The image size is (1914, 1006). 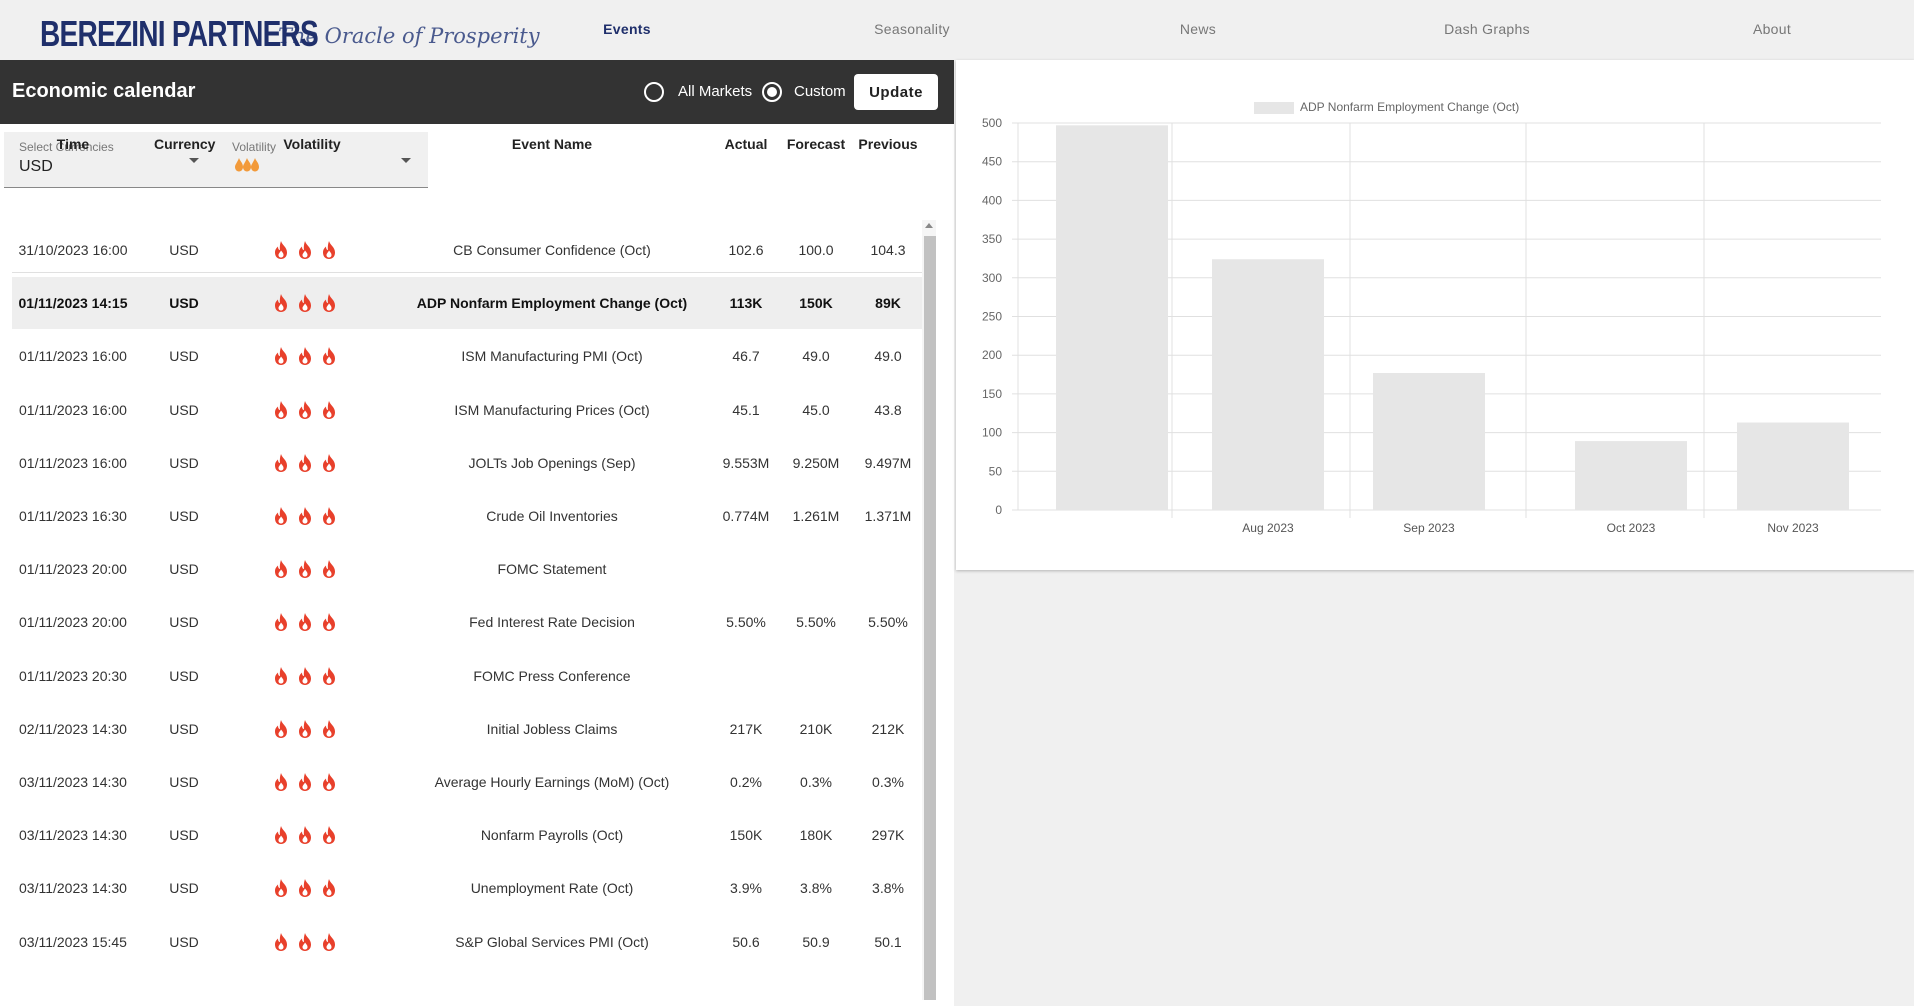 I want to click on cell-event: ISM Manufacturing PMI (Oct), so click(x=552, y=356).